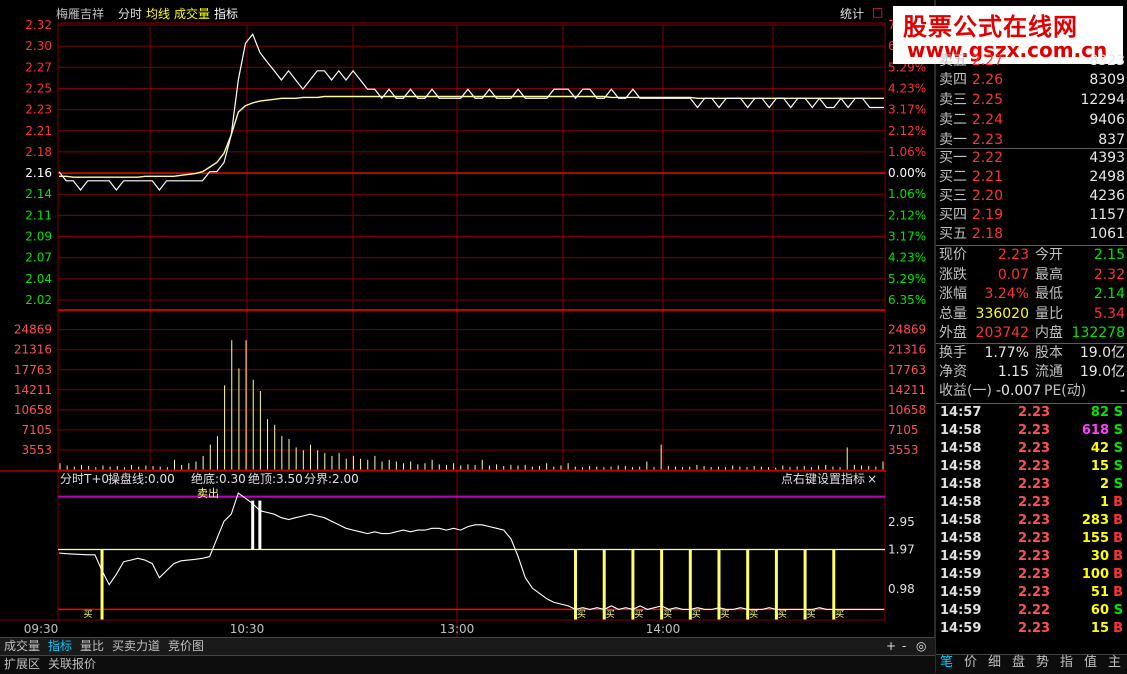  What do you see at coordinates (987, 234) in the screenshot?
I see `book-price: 2.18` at bounding box center [987, 234].